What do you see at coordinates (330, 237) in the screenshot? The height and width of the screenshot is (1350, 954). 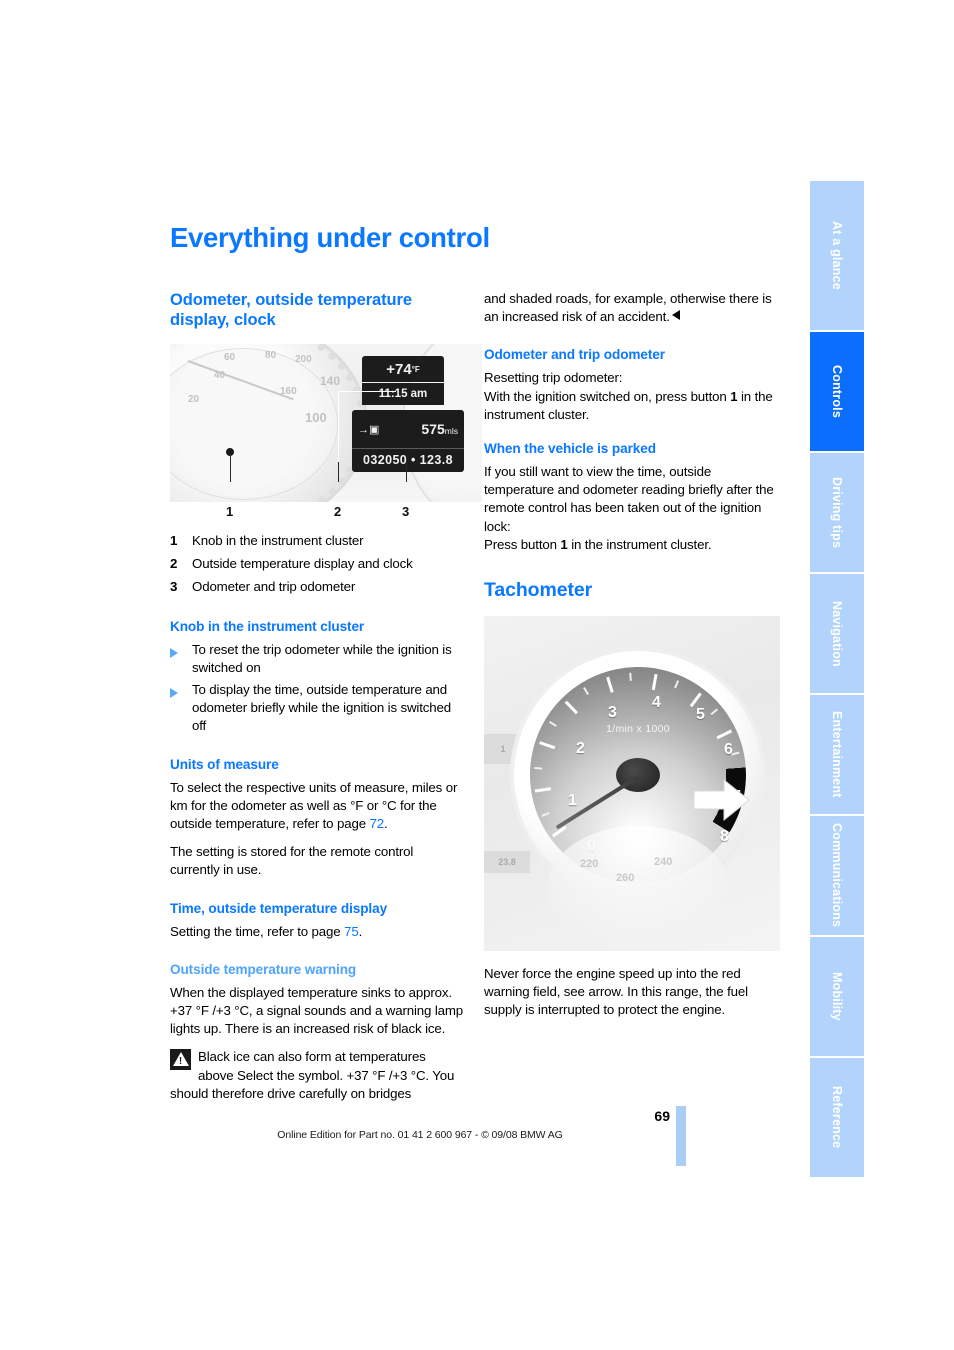 I see `page-title: Everything under control` at bounding box center [330, 237].